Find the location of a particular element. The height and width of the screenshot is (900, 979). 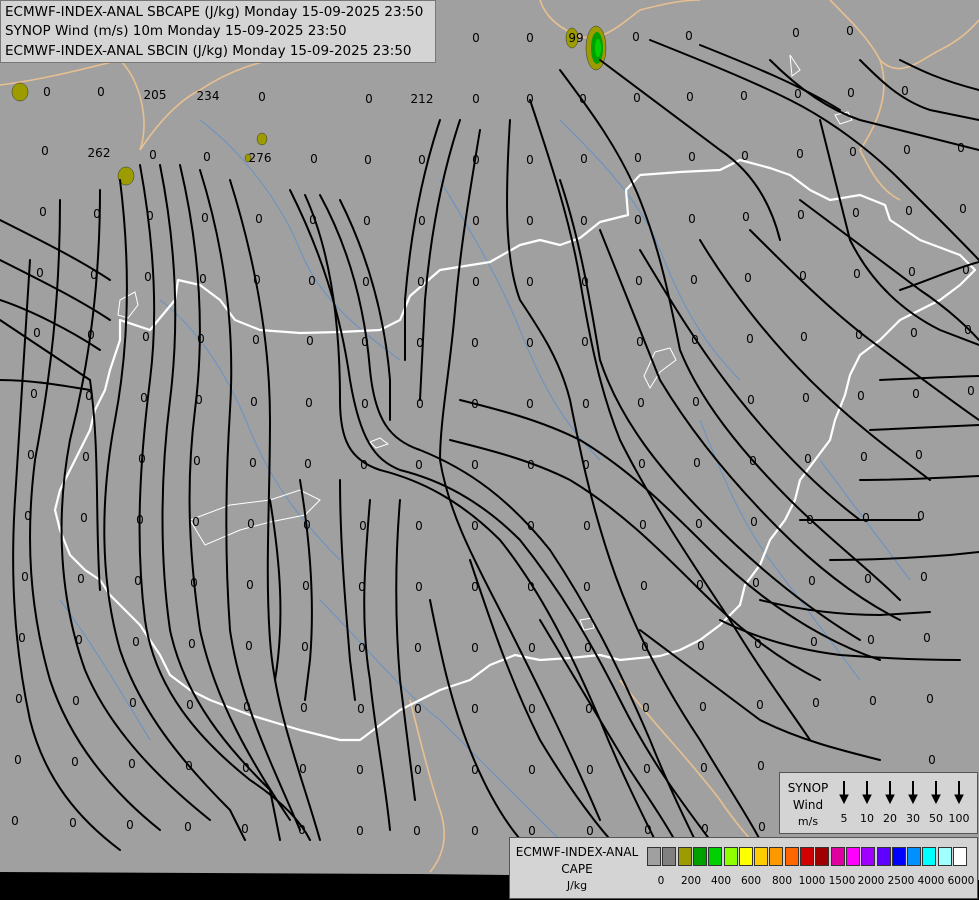

synop-legend-title: SYNOP is located at coordinates (808, 788).